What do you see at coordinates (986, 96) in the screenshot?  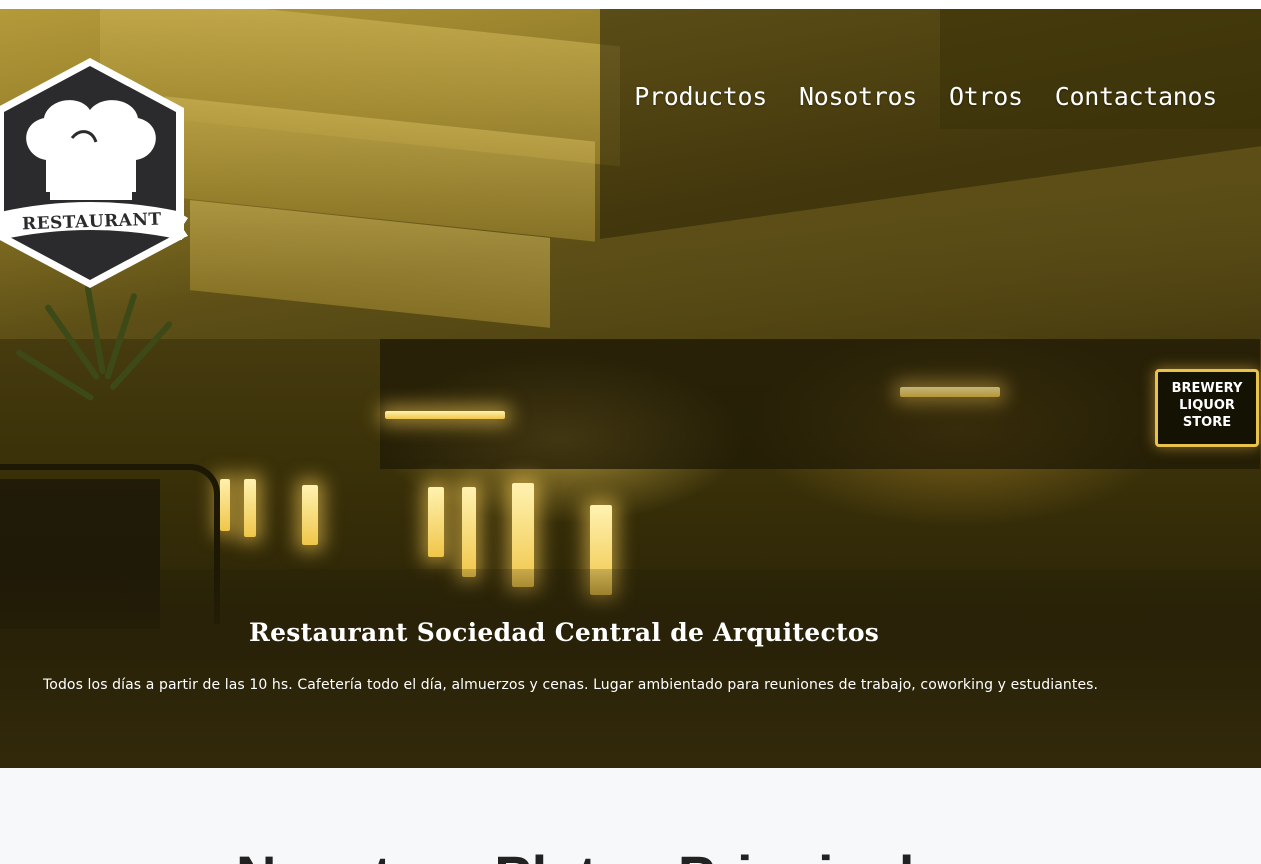 I see `nav-item-otros: Otros` at bounding box center [986, 96].